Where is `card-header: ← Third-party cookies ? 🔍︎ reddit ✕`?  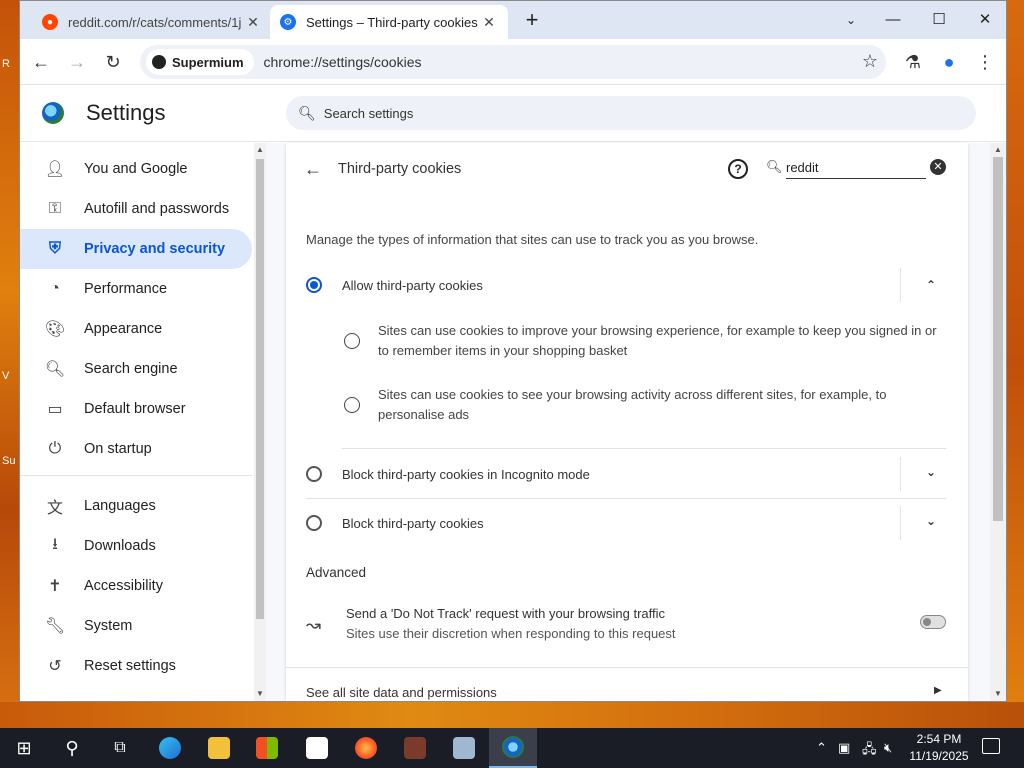 card-header: ← Third-party cookies ? 🔍︎ reddit ✕ is located at coordinates (627, 169).